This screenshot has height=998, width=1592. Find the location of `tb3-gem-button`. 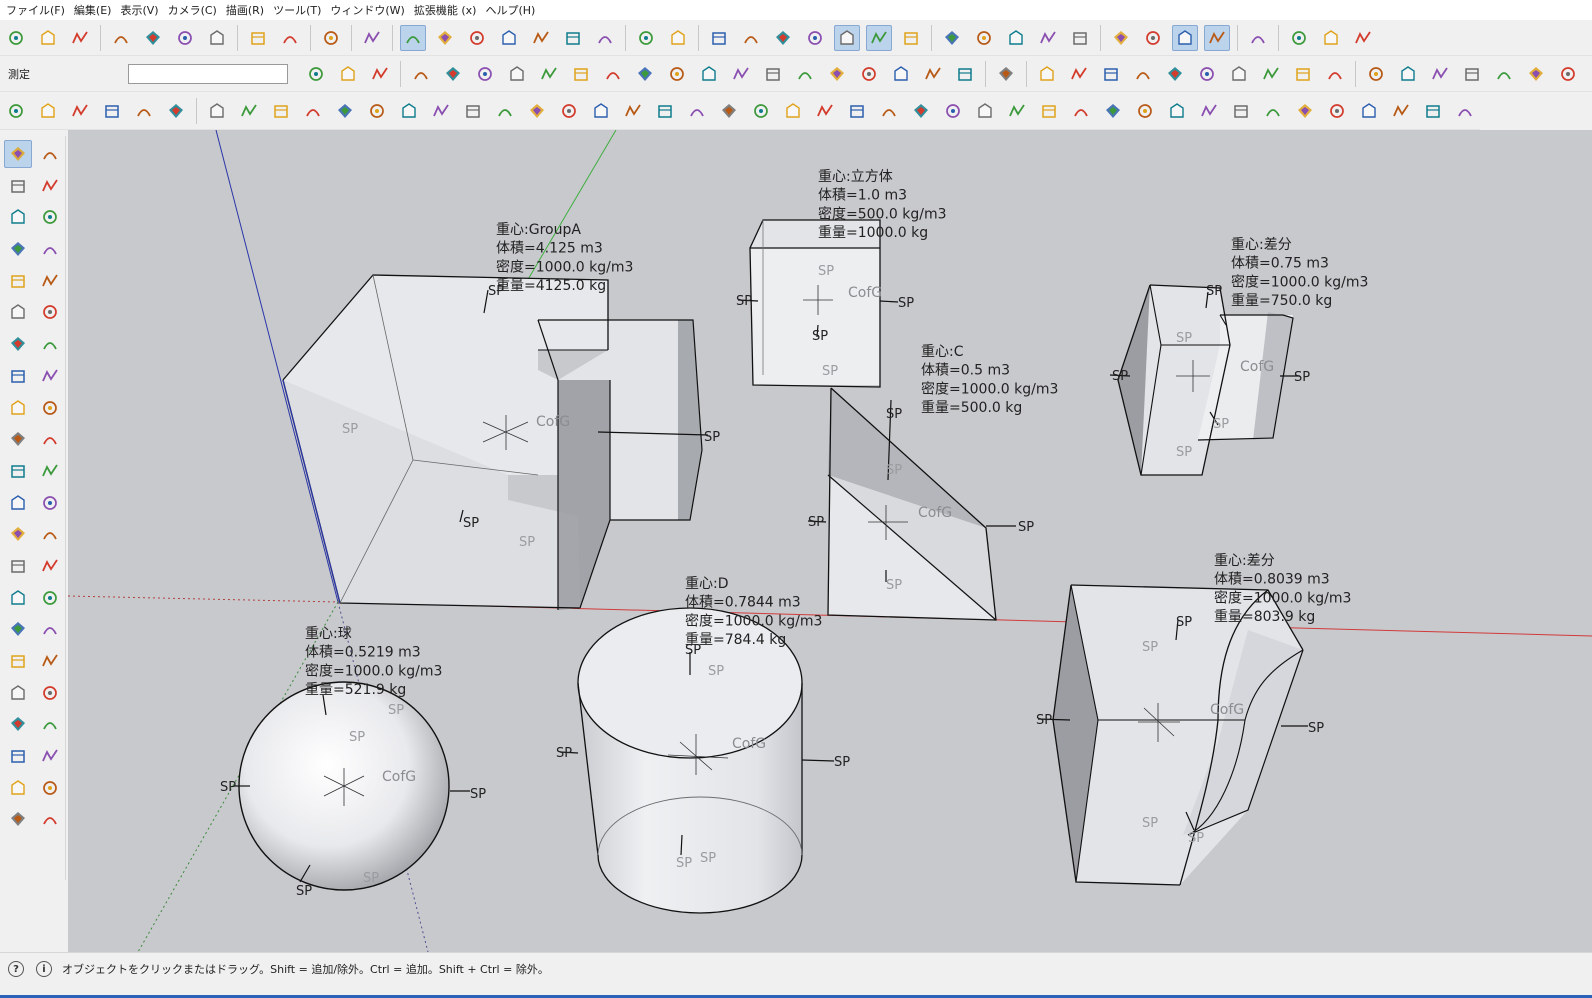

tb3-gem-button is located at coordinates (1113, 111).